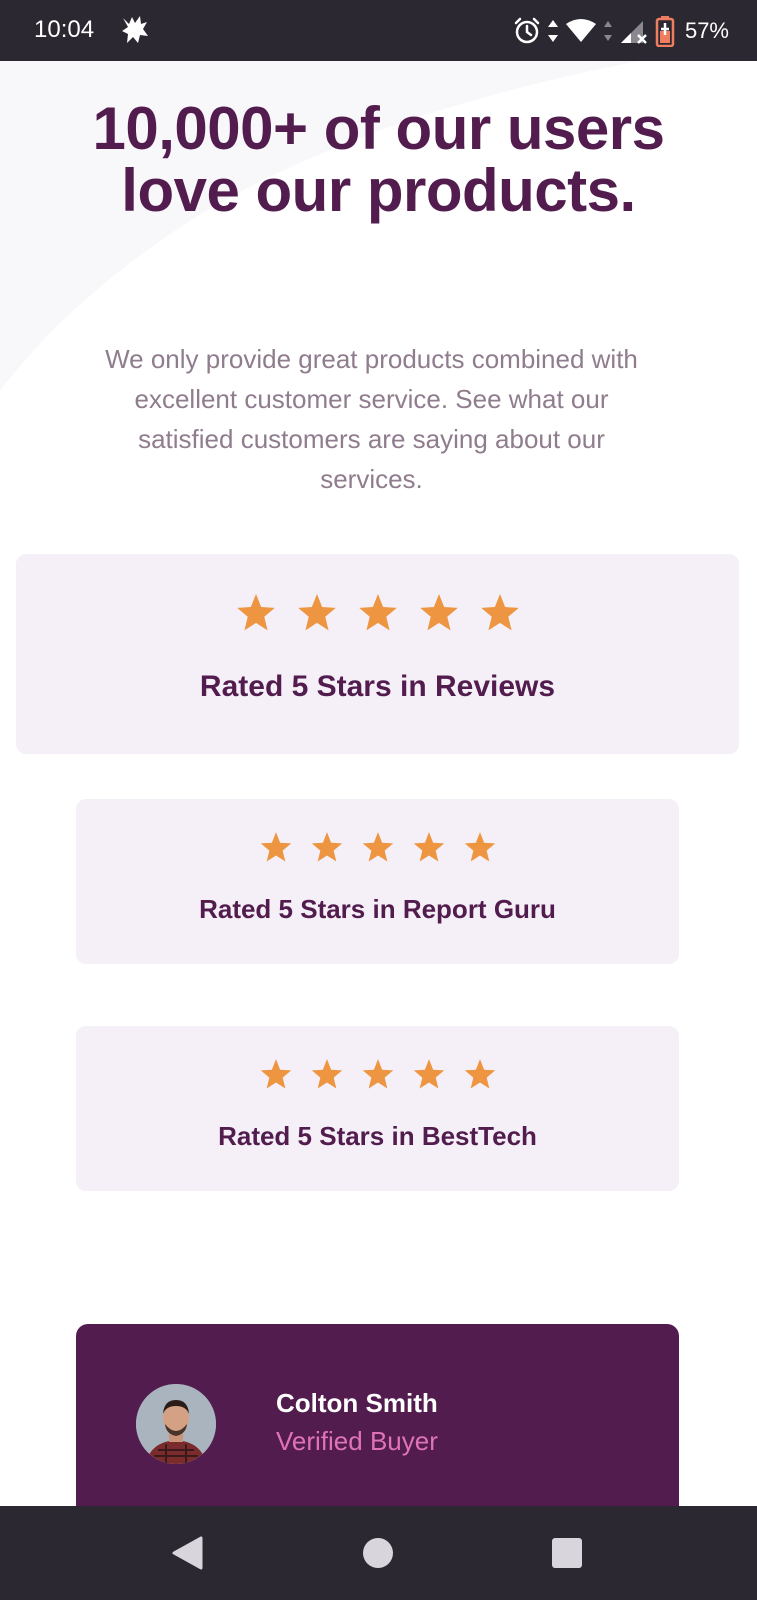  I want to click on cell-signal-icon, so click(633, 32).